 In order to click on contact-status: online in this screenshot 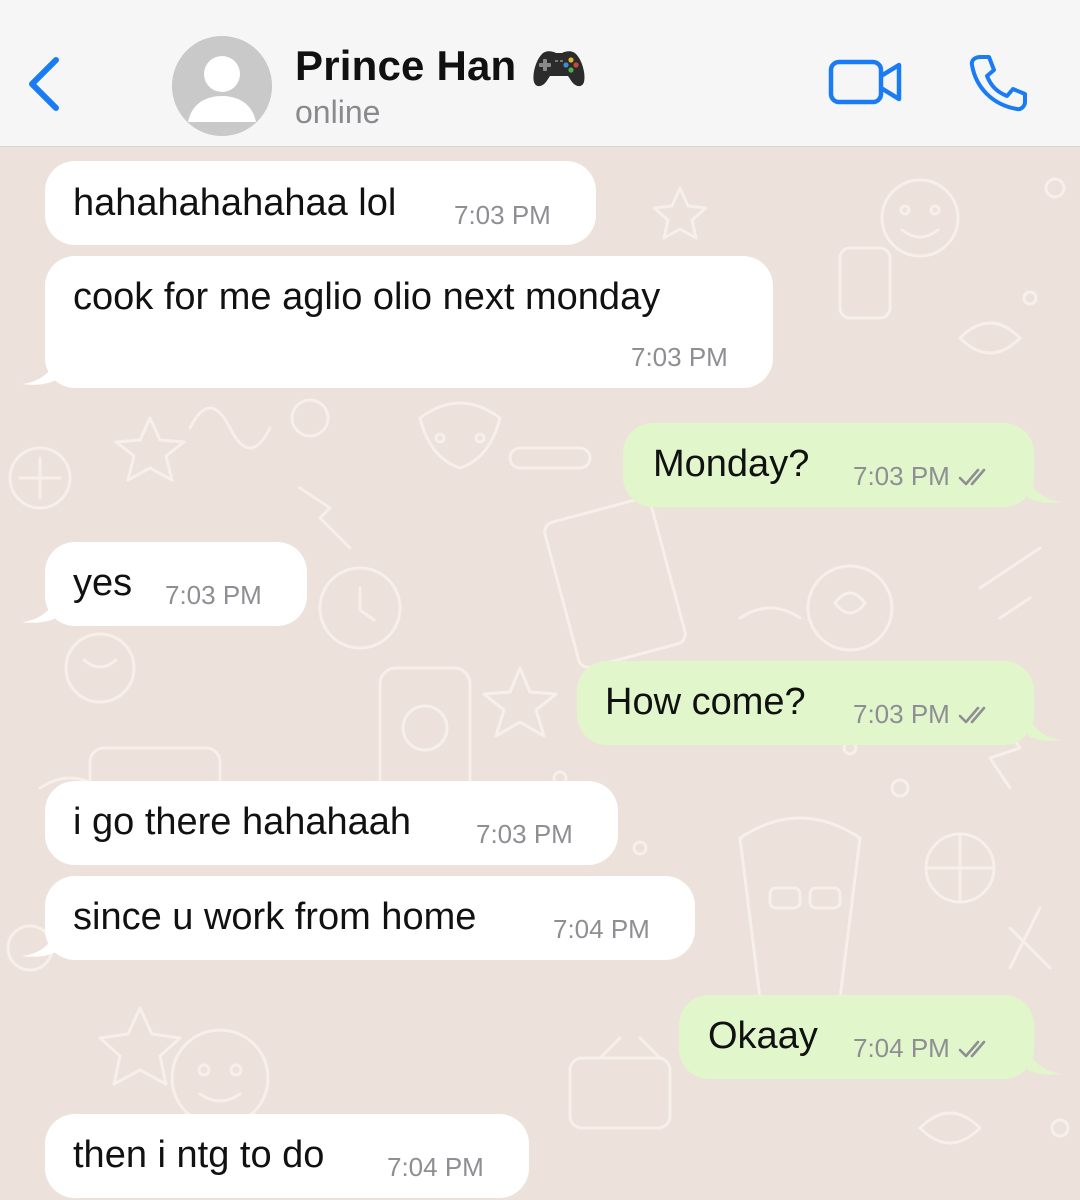, I will do `click(338, 112)`.